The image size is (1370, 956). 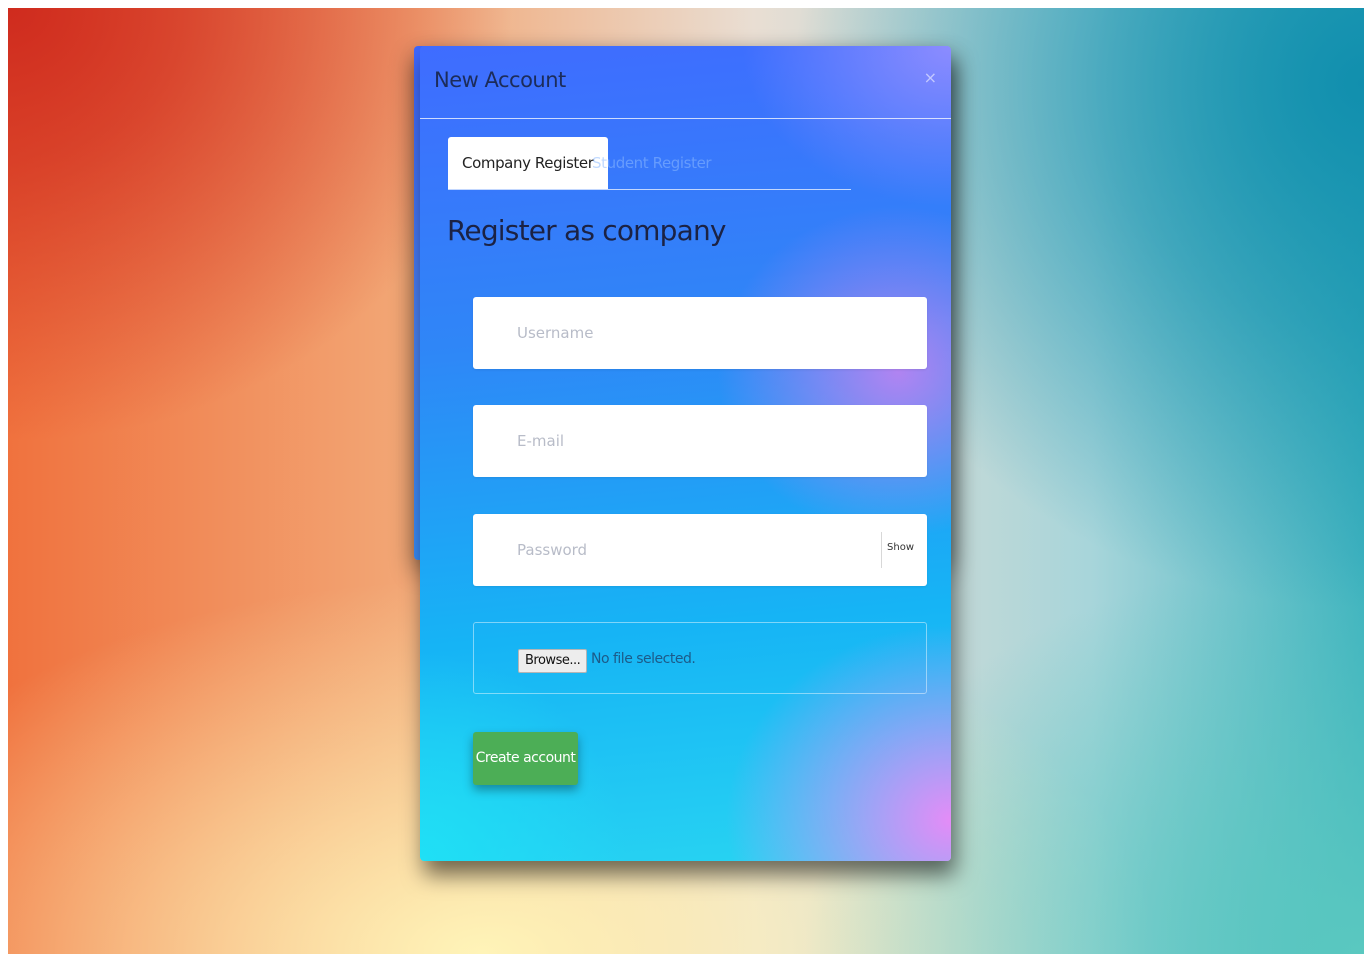 I want to click on tab-student-register: Student Register, so click(x=651, y=163).